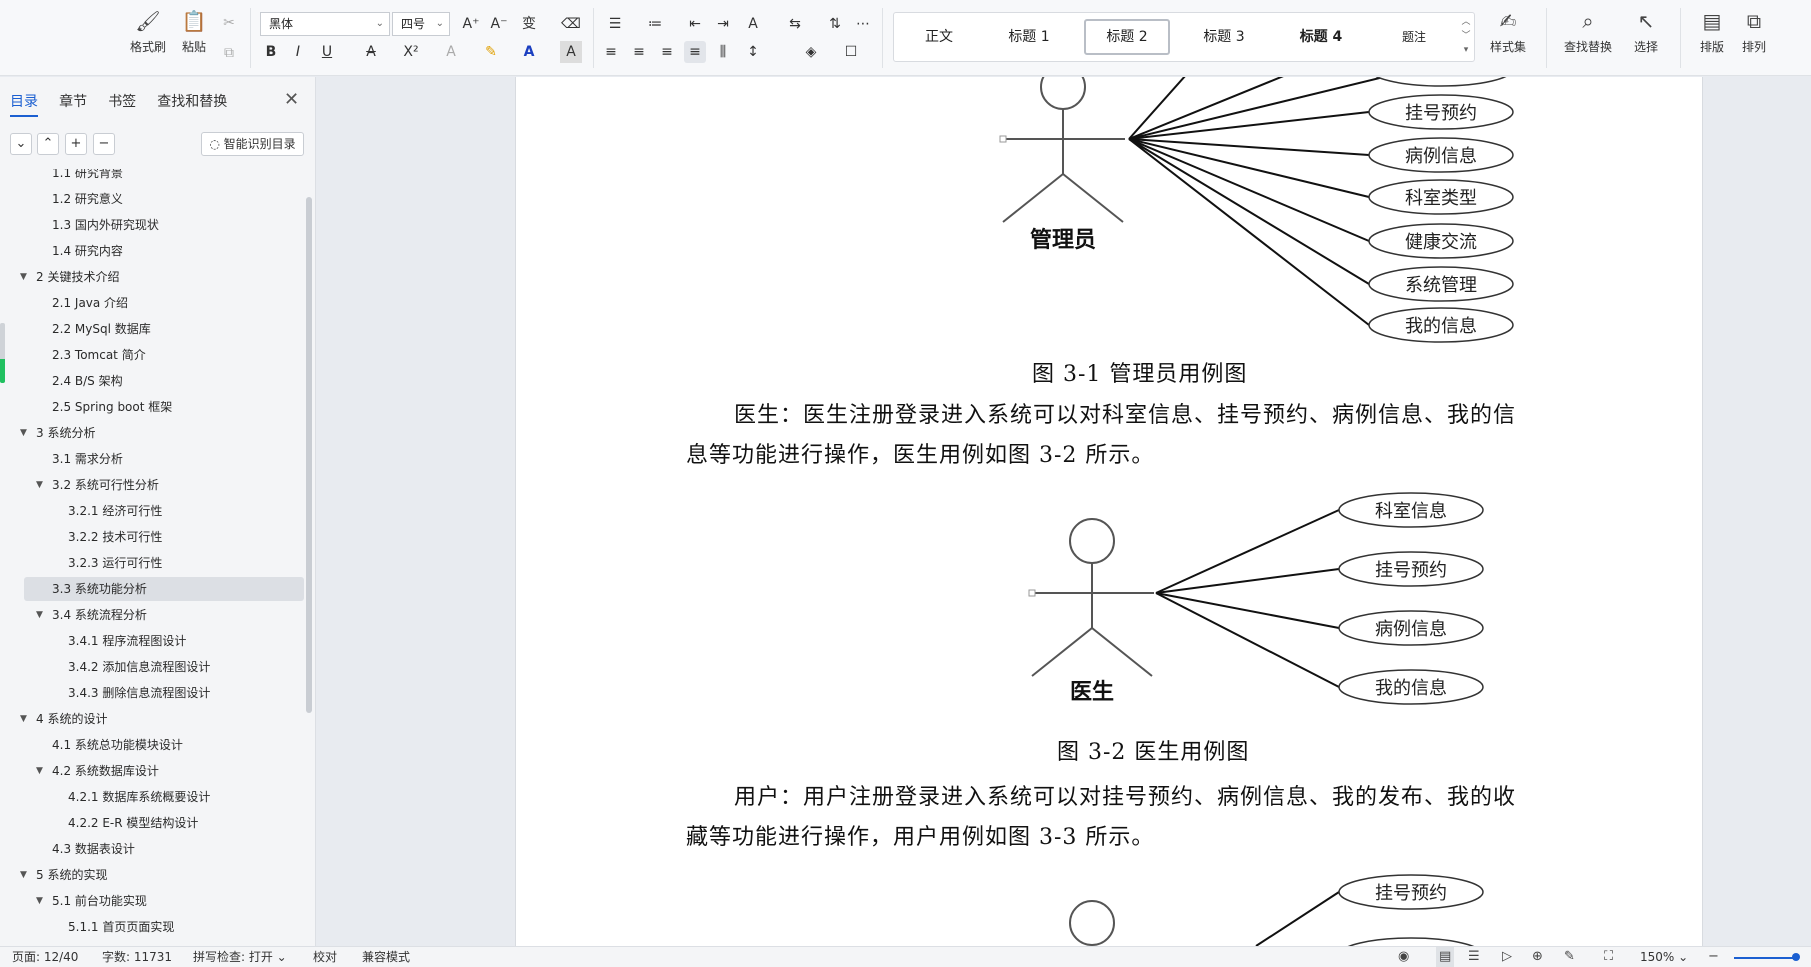 The height and width of the screenshot is (967, 1811). I want to click on style-item: 正文, so click(939, 37).